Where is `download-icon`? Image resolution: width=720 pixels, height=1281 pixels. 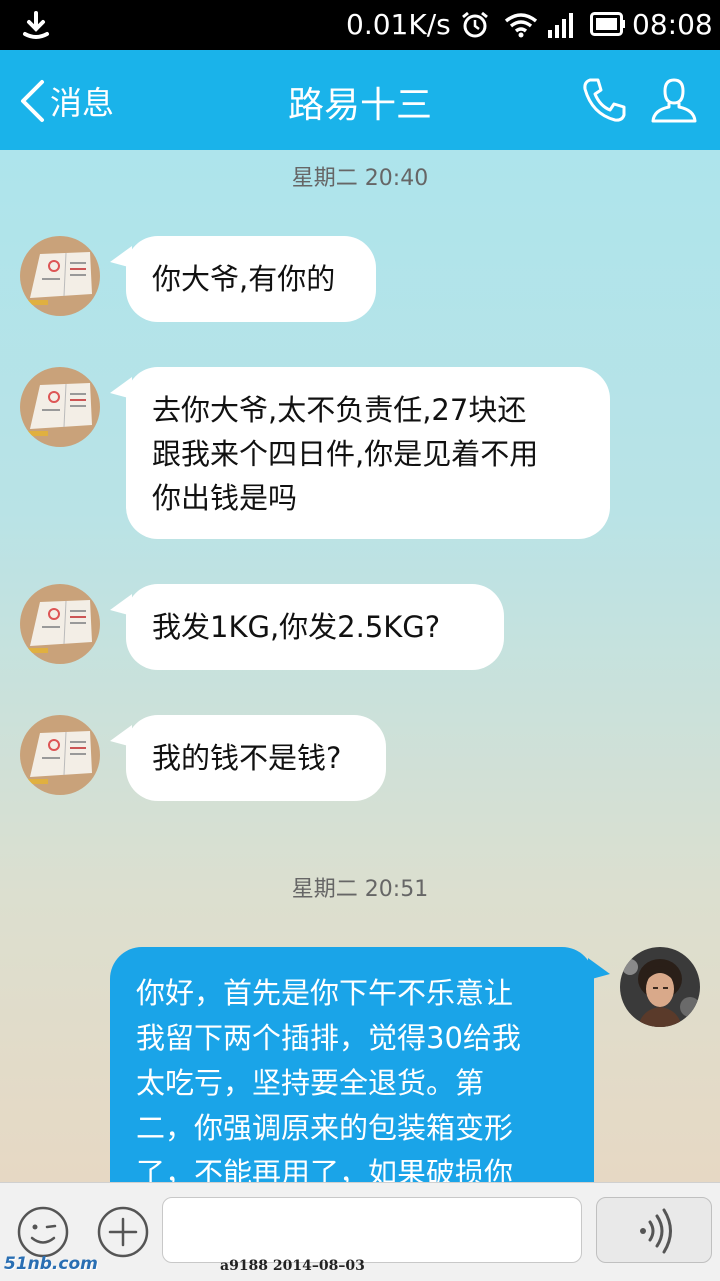
download-icon is located at coordinates (36, 25).